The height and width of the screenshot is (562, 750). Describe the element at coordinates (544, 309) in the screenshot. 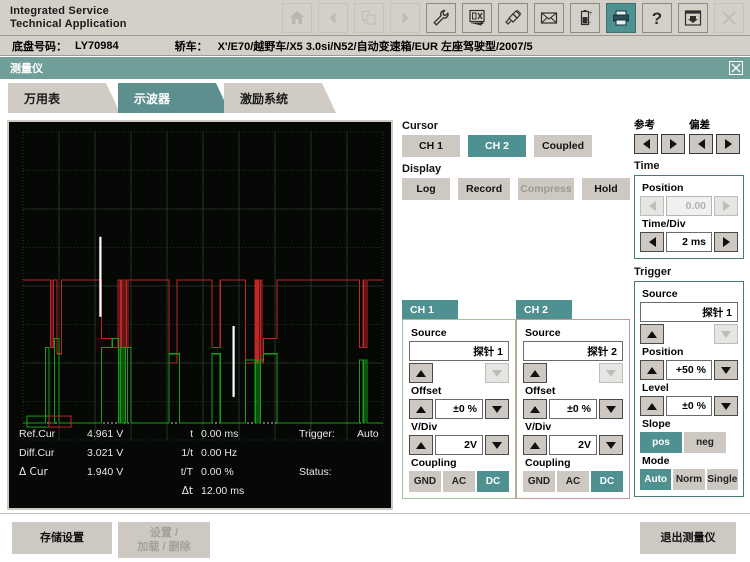

I see `channel2-tab: CH 2` at that location.